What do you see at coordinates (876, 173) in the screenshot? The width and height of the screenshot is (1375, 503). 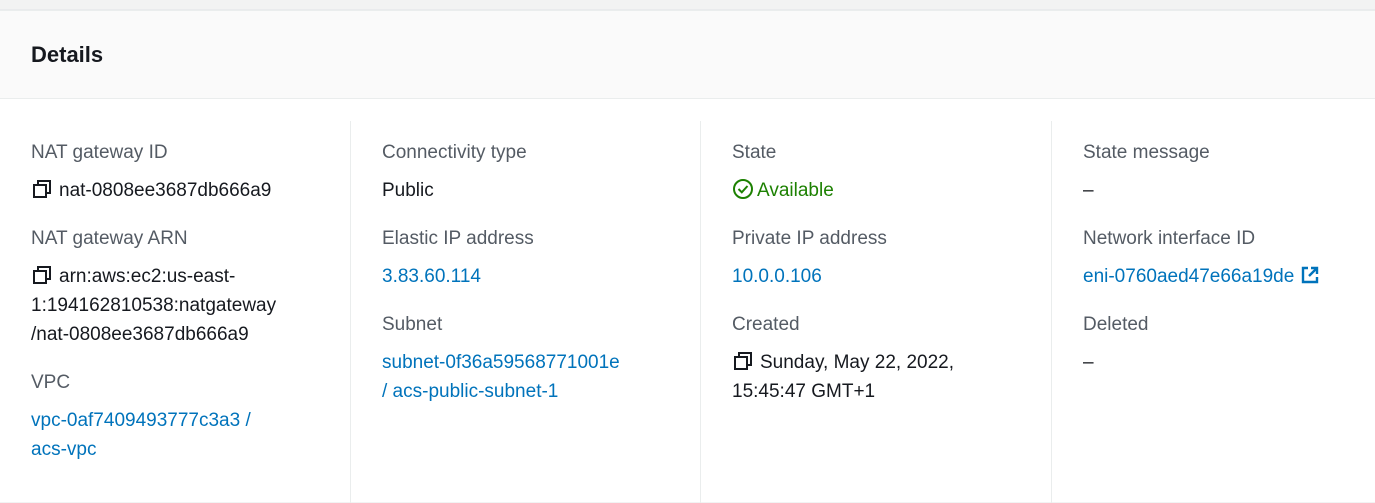 I see `state-field: State Available` at bounding box center [876, 173].